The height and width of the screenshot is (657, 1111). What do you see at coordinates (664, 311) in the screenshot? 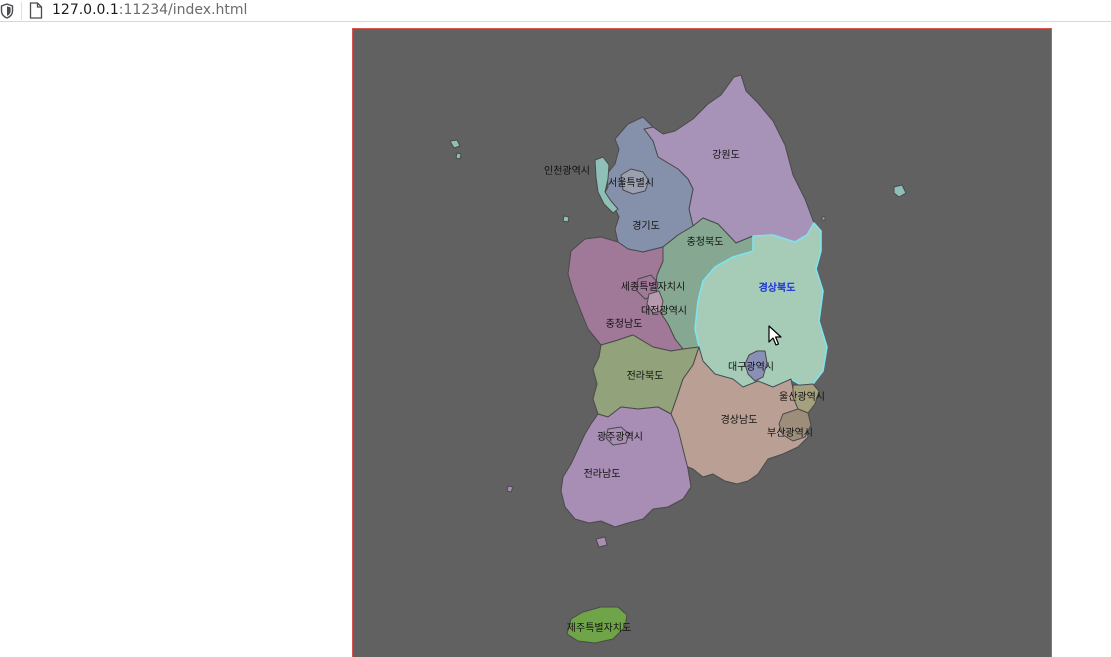
I see `label-daejeon: 대전광역시` at bounding box center [664, 311].